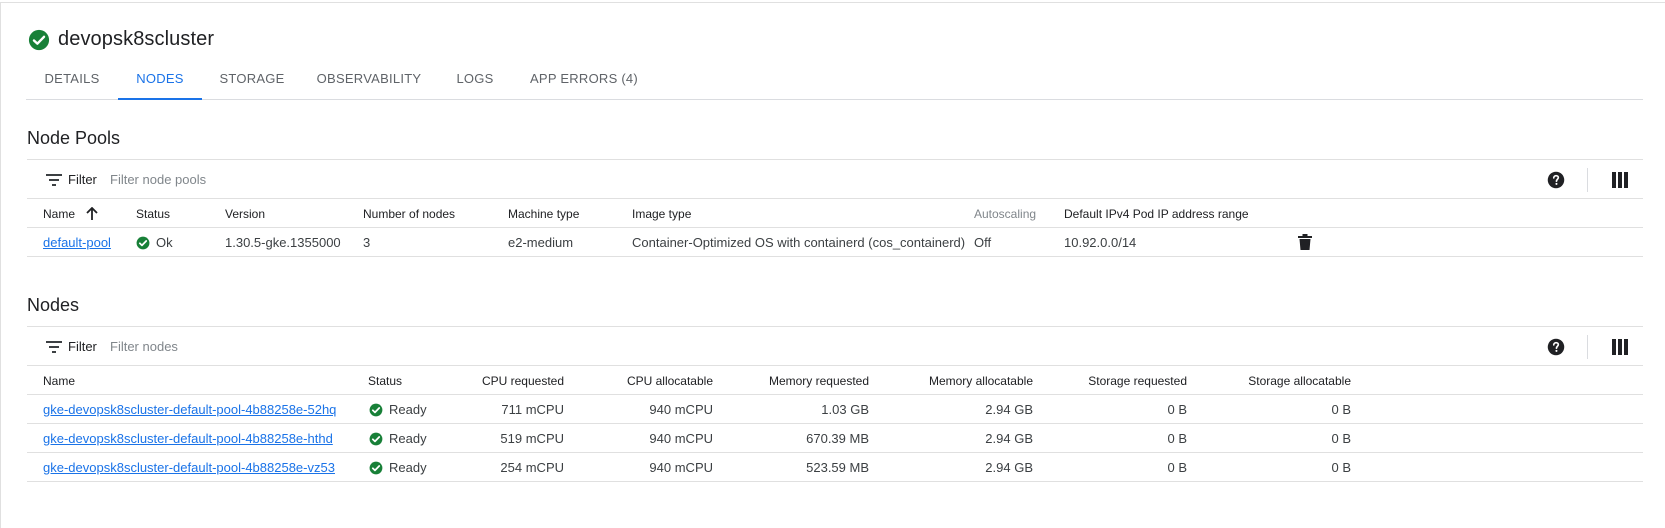 This screenshot has height=528, width=1665. Describe the element at coordinates (136, 39) in the screenshot. I see `page-title: devopsk8scluster` at that location.